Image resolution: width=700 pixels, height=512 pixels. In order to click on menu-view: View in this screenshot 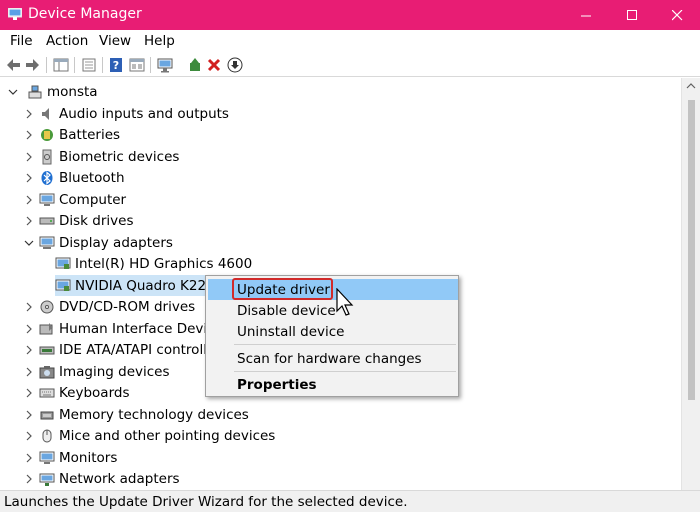, I will do `click(115, 41)`.